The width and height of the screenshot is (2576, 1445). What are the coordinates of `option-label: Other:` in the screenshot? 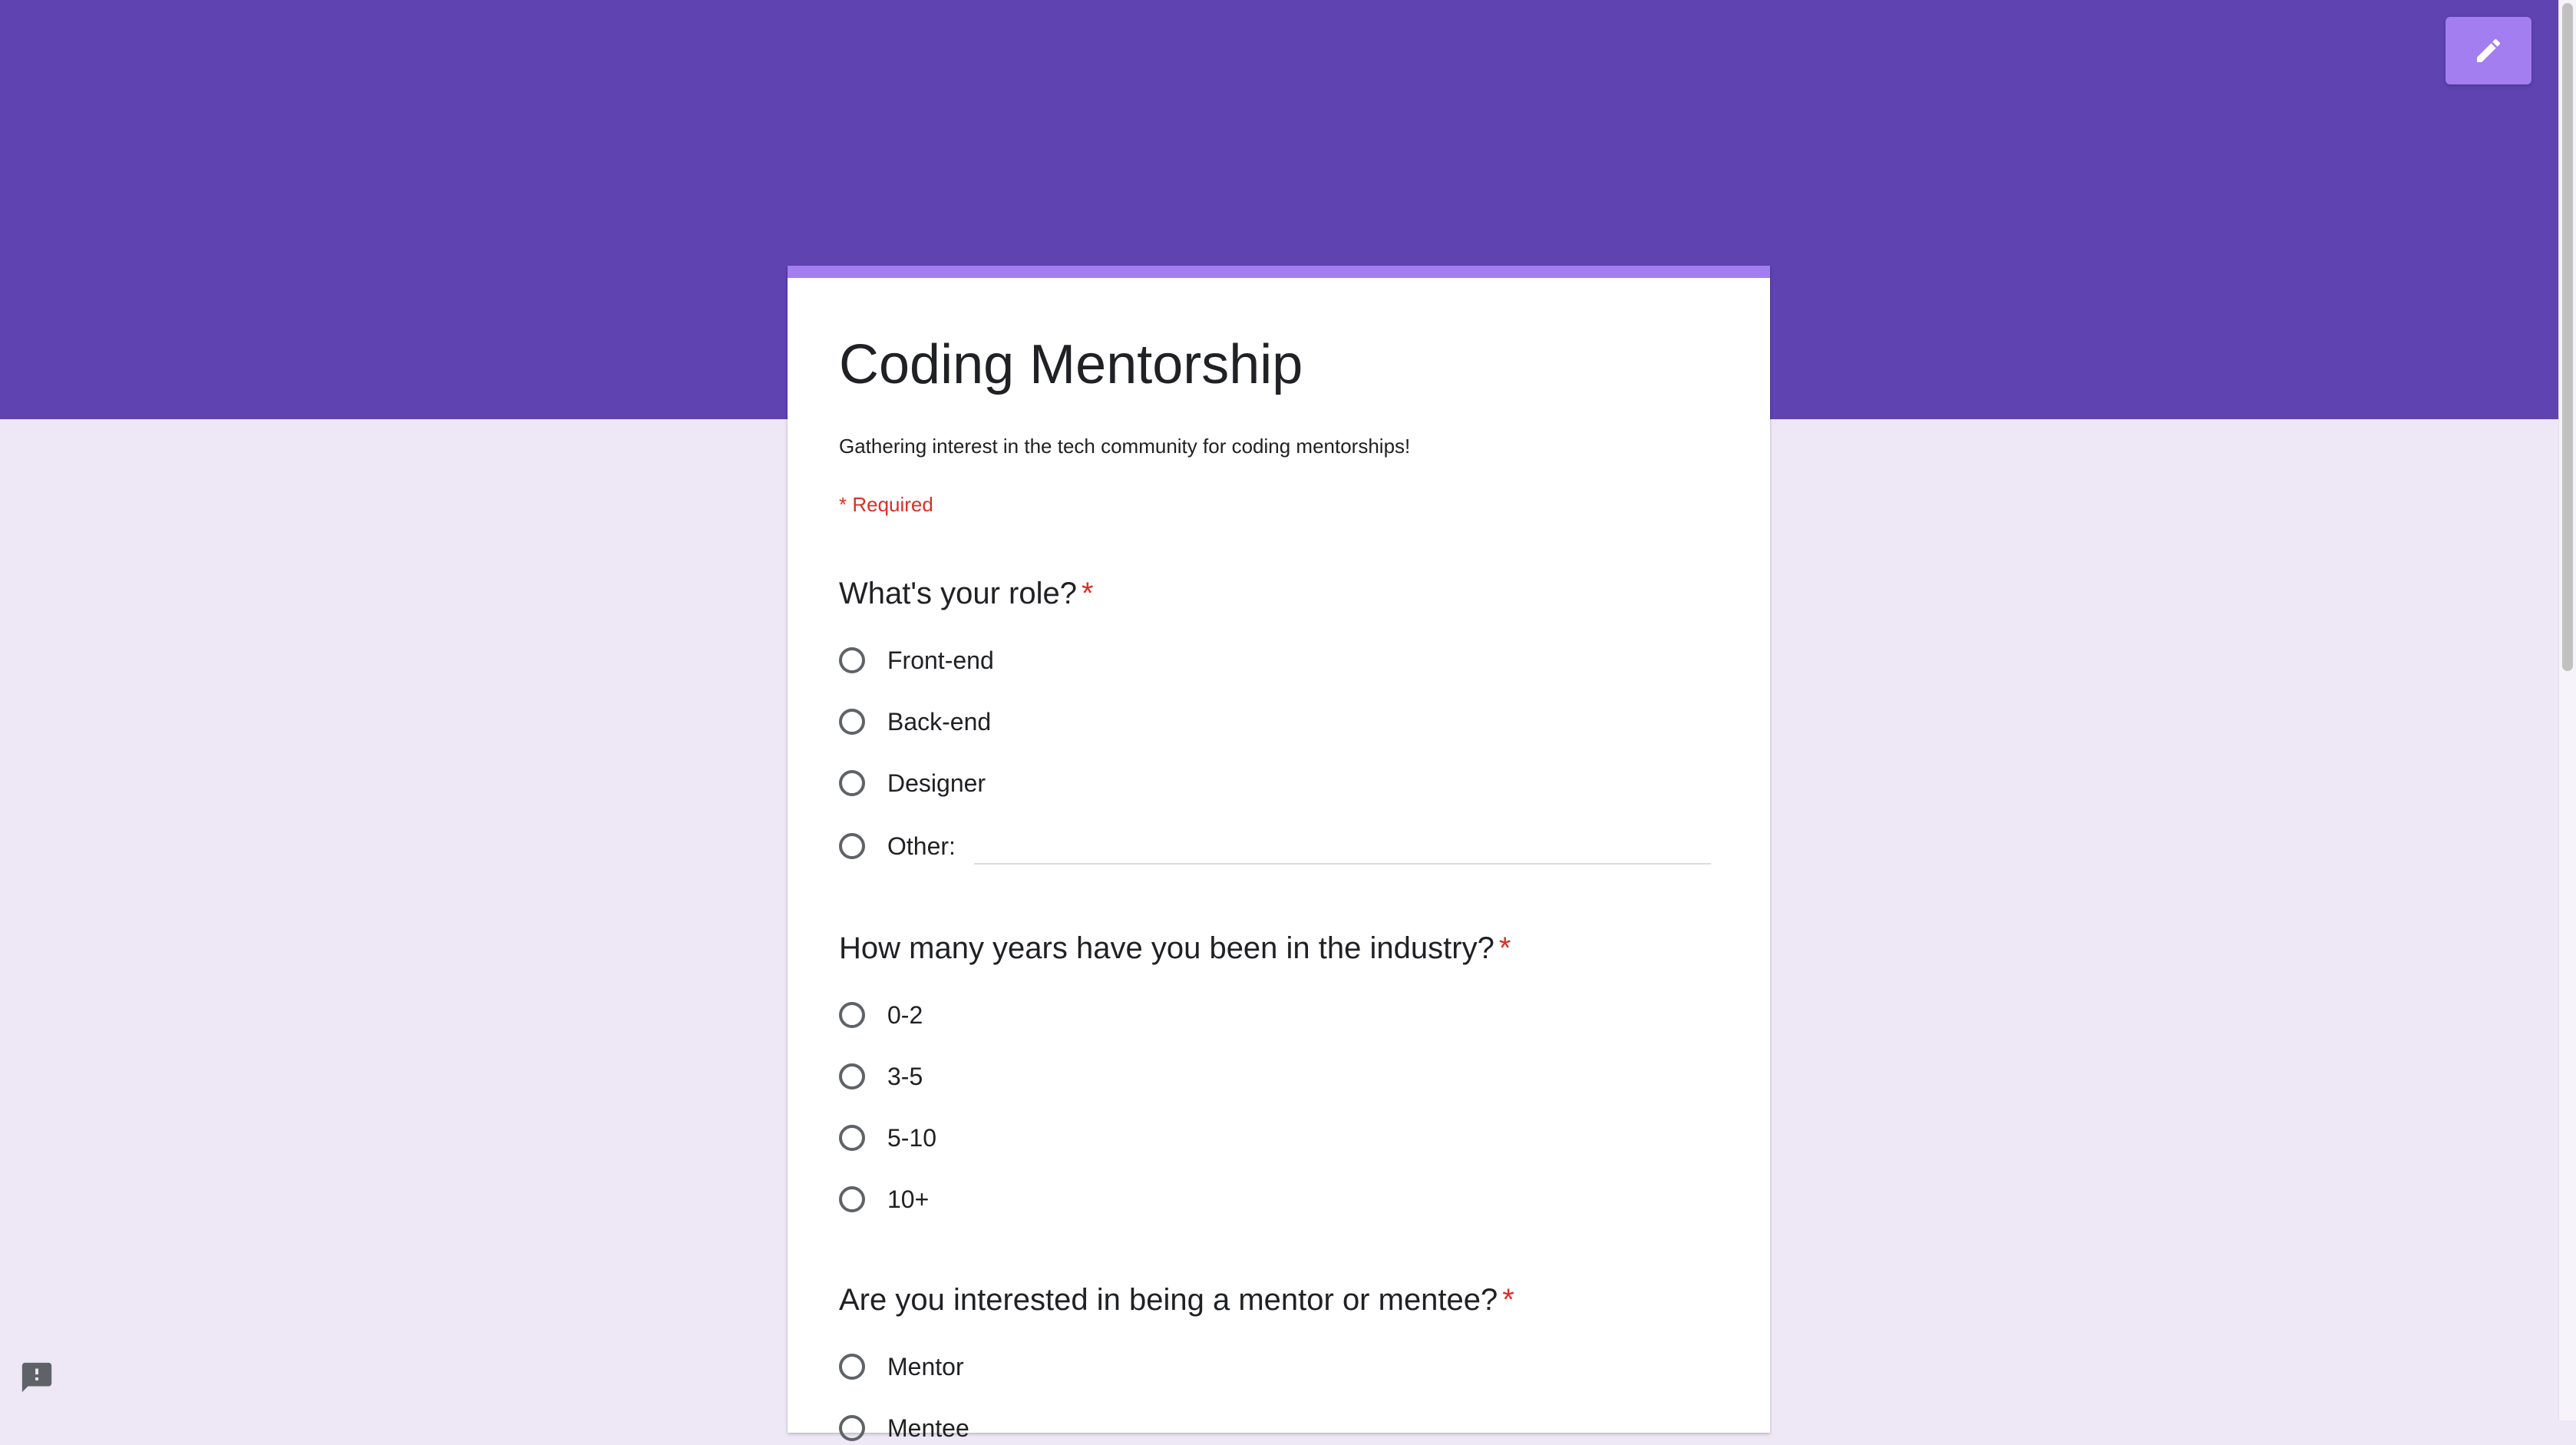 It's located at (921, 846).